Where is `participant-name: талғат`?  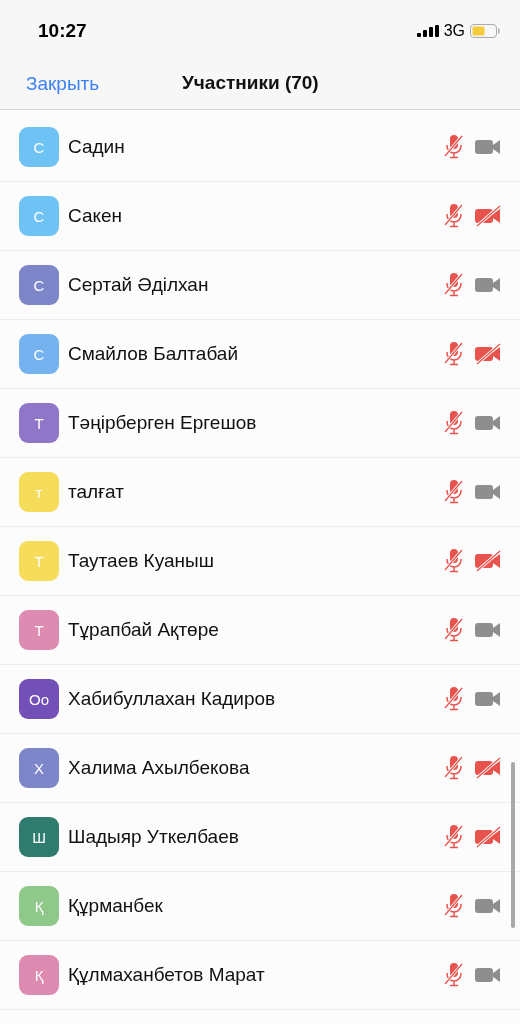
participant-name: талғат is located at coordinates (96, 492).